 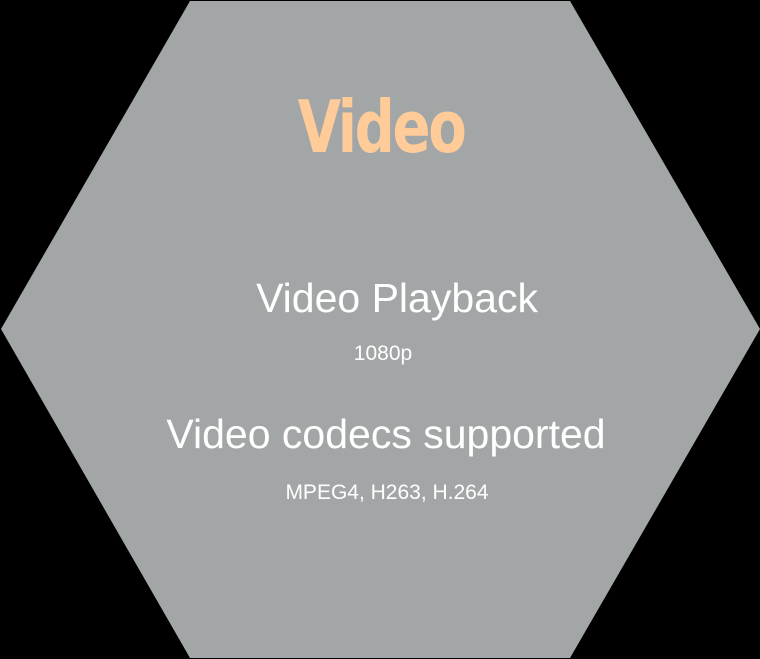 I want to click on feature-title-codecs: Video codecs supported, so click(x=386, y=434).